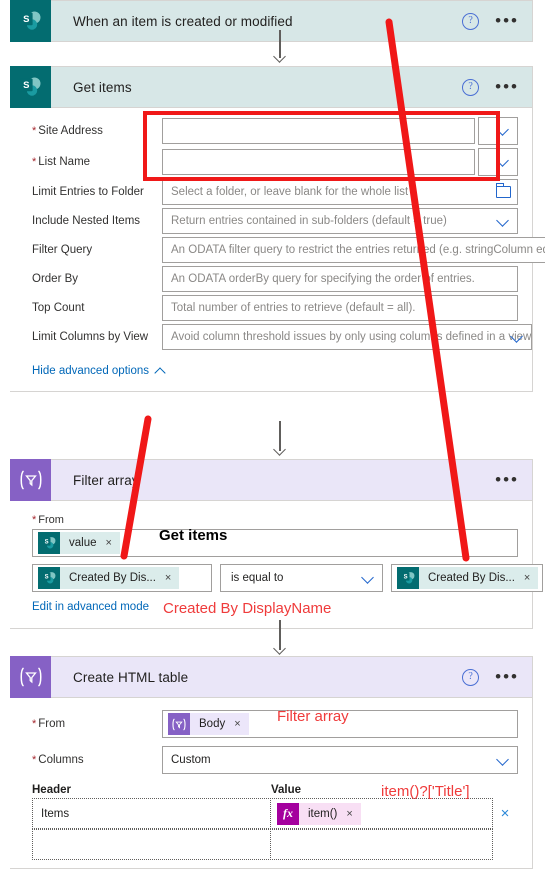  I want to click on token-item-expression: fx item() ×, so click(319, 813).